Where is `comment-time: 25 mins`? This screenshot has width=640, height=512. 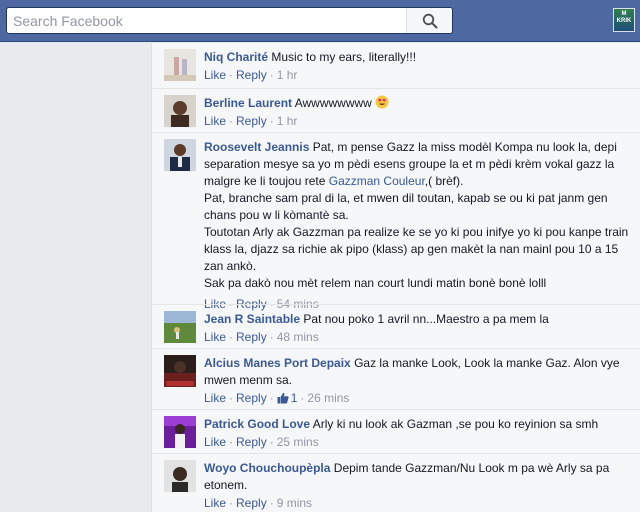 comment-time: 25 mins is located at coordinates (298, 442).